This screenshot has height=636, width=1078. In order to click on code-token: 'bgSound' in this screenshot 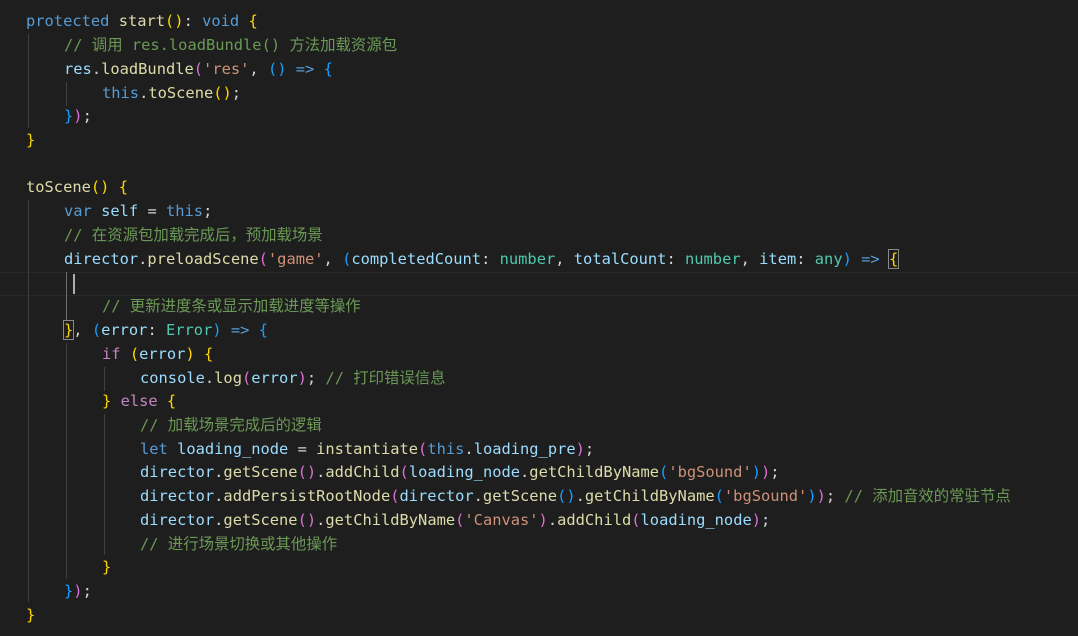, I will do `click(710, 472)`.